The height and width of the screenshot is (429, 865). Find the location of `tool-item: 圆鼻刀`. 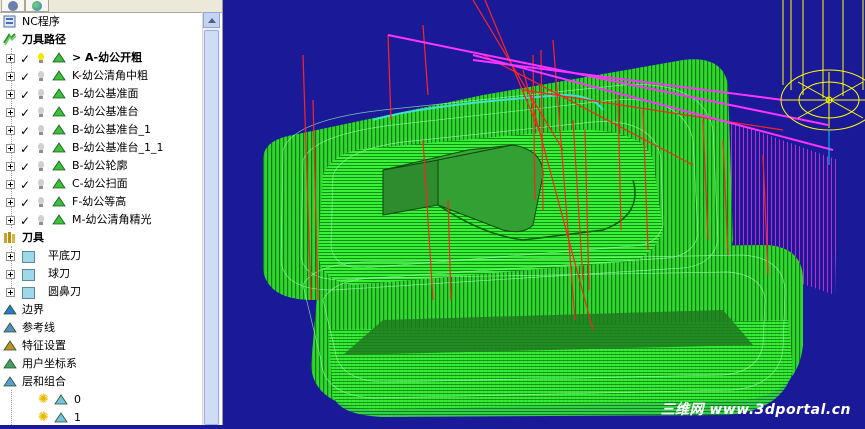

tool-item: 圆鼻刀 is located at coordinates (101, 292).